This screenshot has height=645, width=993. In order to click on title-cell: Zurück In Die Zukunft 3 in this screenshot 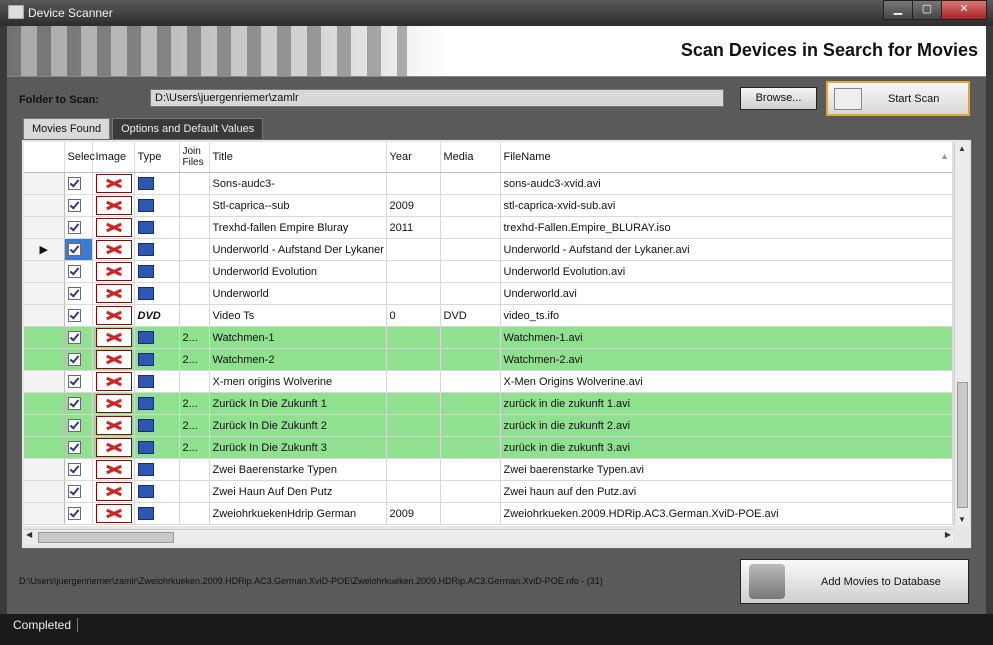, I will do `click(298, 447)`.